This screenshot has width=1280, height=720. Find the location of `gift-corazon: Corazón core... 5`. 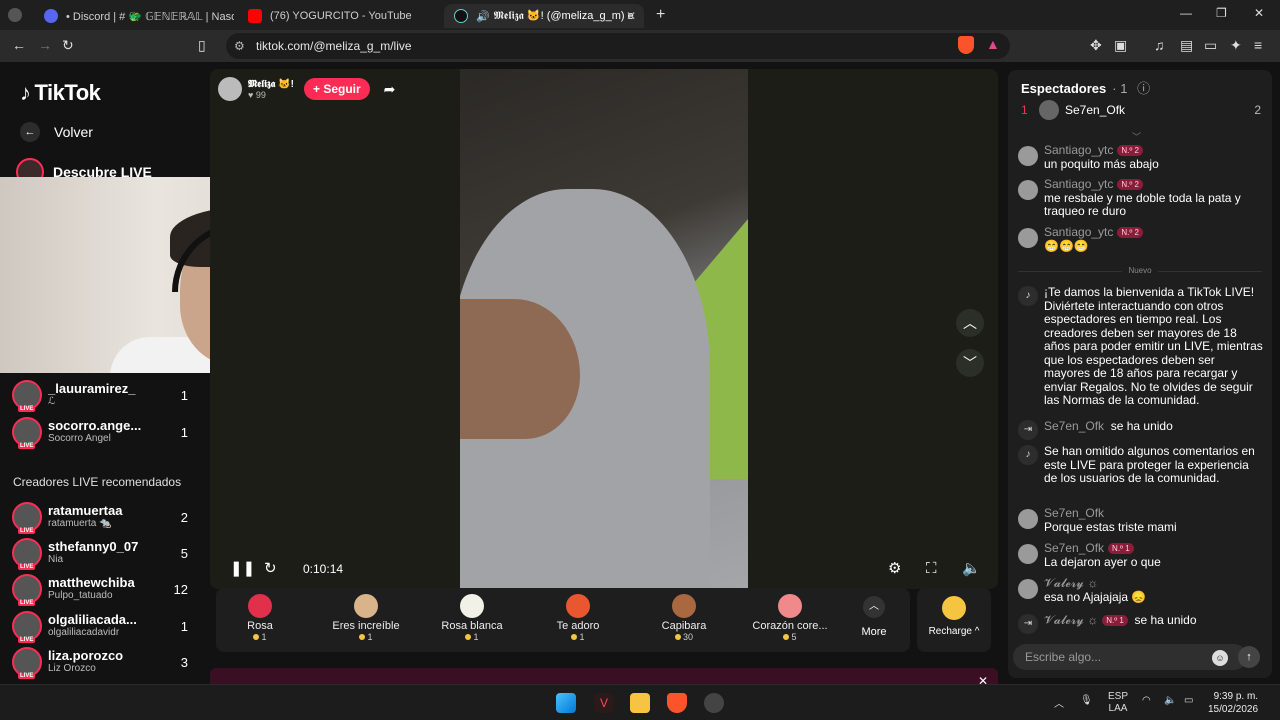

gift-corazon: Corazón core... 5 is located at coordinates (790, 618).